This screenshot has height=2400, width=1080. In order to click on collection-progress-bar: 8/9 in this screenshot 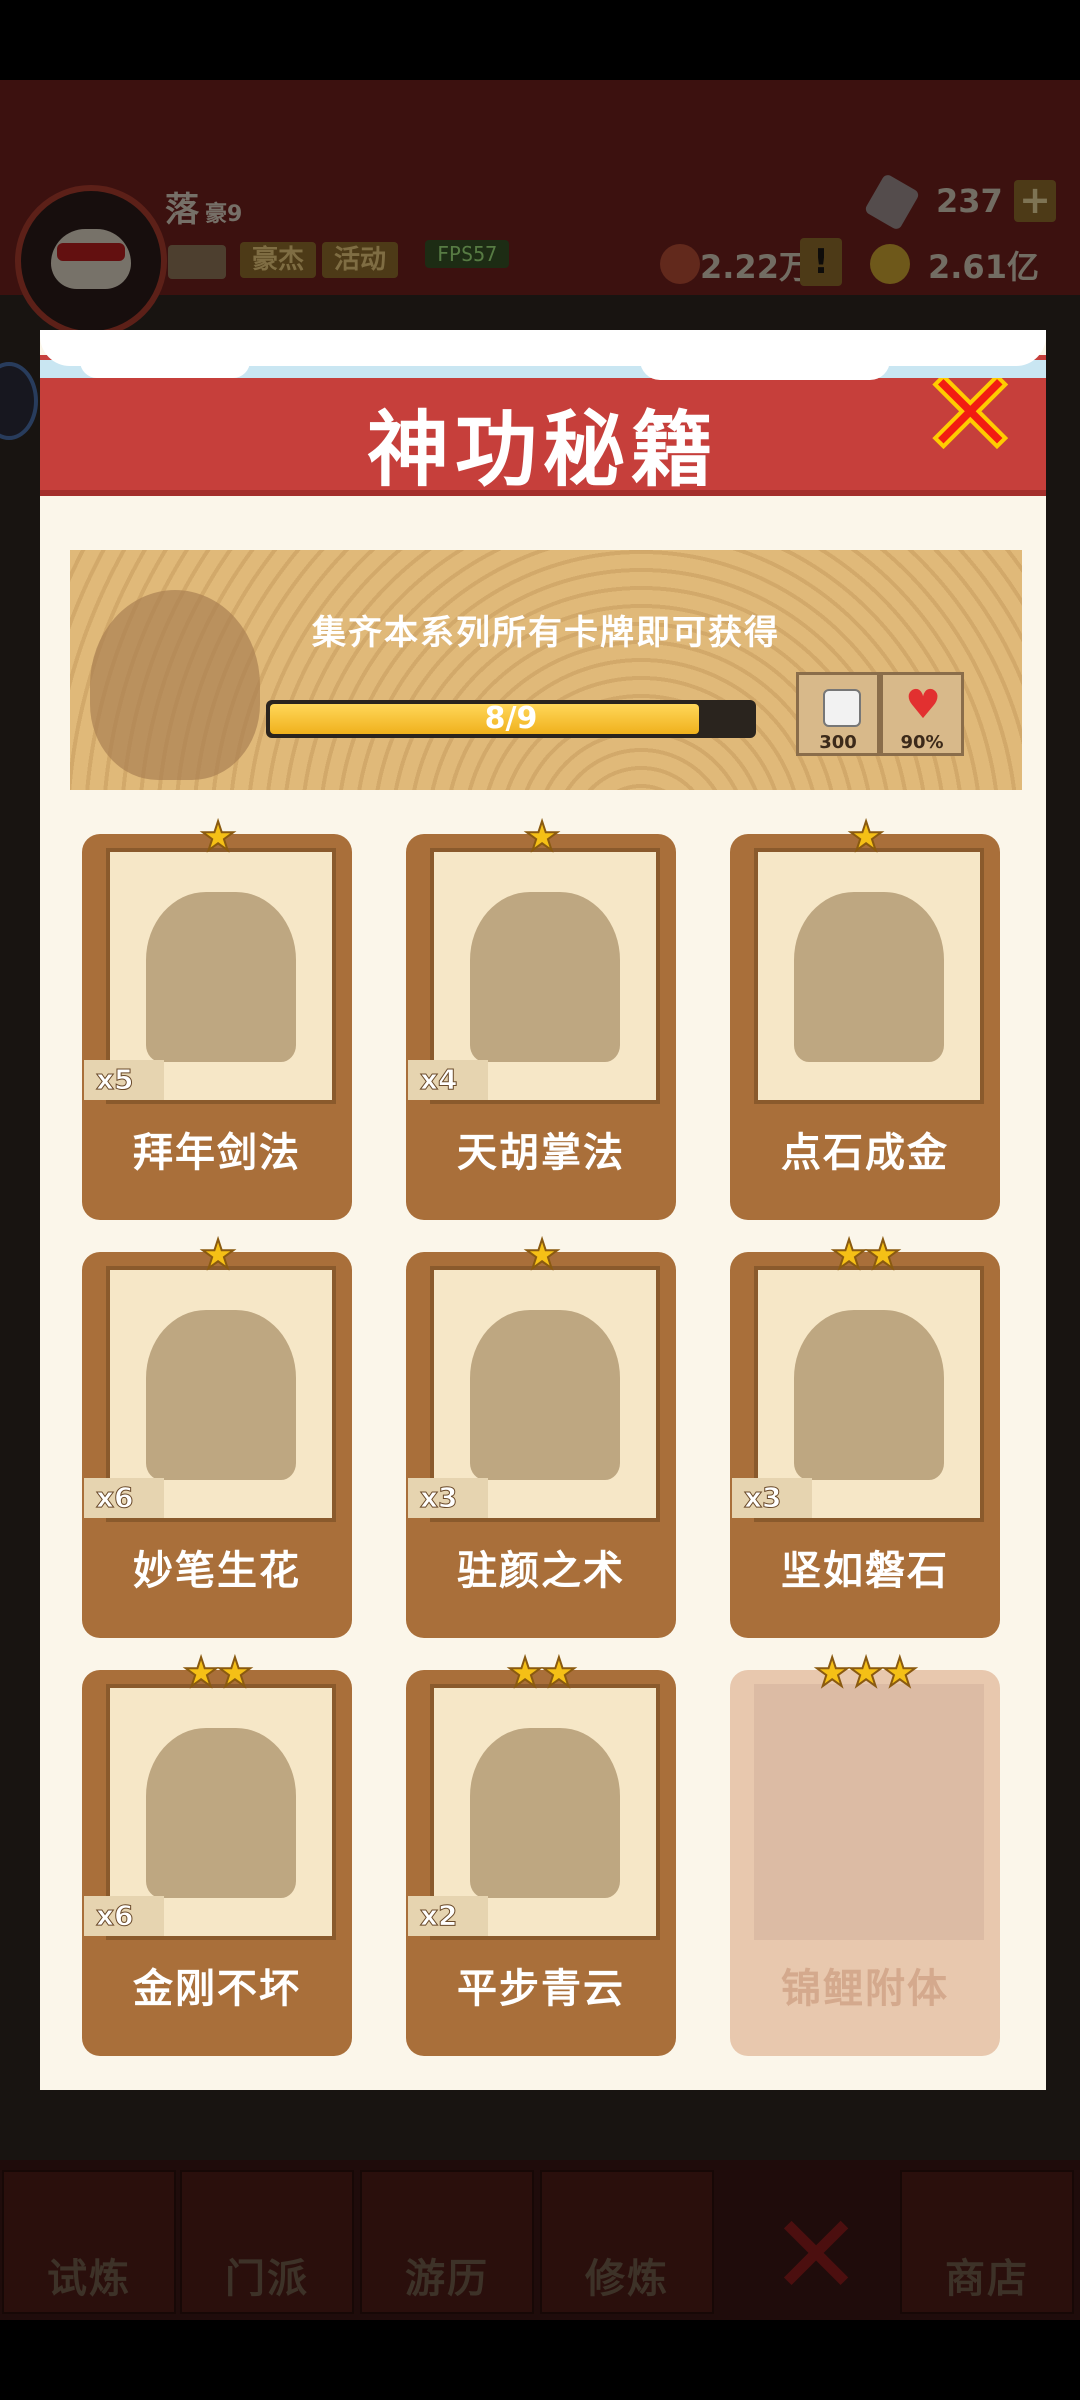, I will do `click(511, 719)`.